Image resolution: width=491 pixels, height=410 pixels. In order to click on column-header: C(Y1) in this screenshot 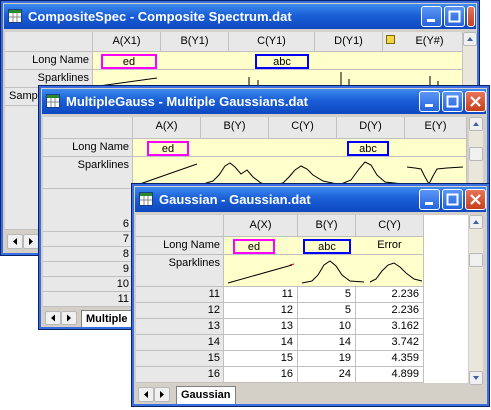, I will do `click(272, 42)`.